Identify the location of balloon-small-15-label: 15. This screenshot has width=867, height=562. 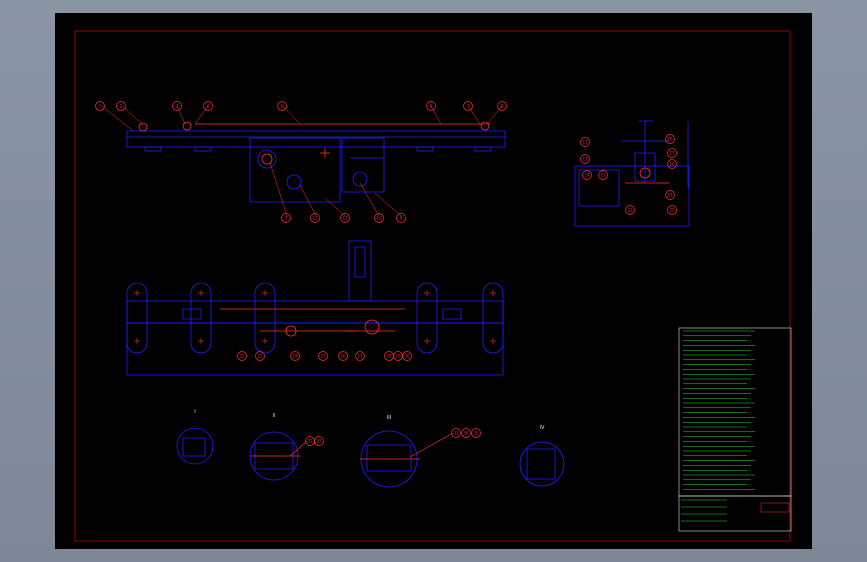
(603, 175).